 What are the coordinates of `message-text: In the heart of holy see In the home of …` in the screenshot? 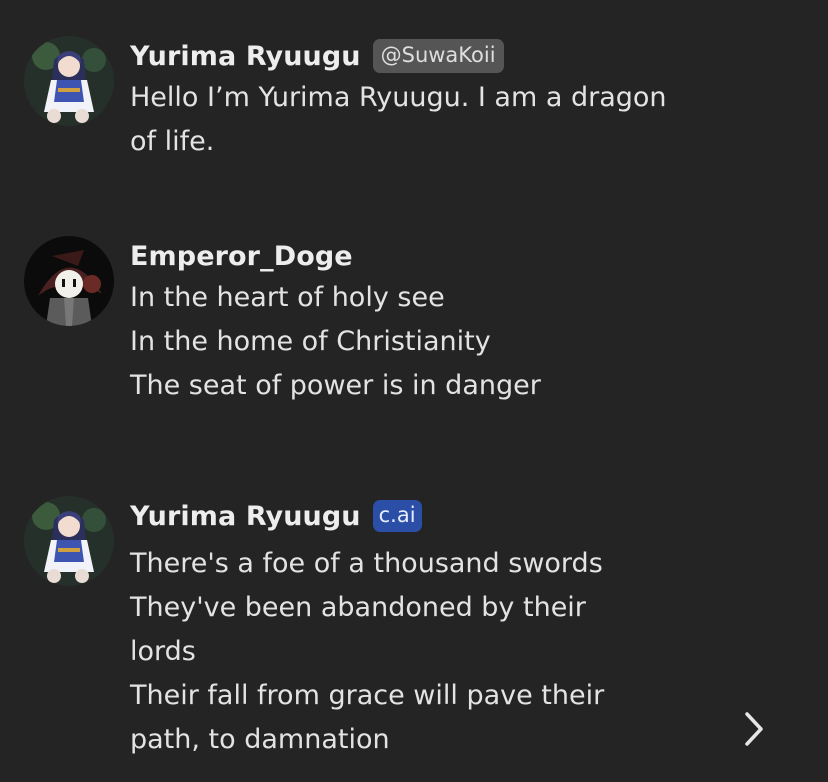 It's located at (429, 342).